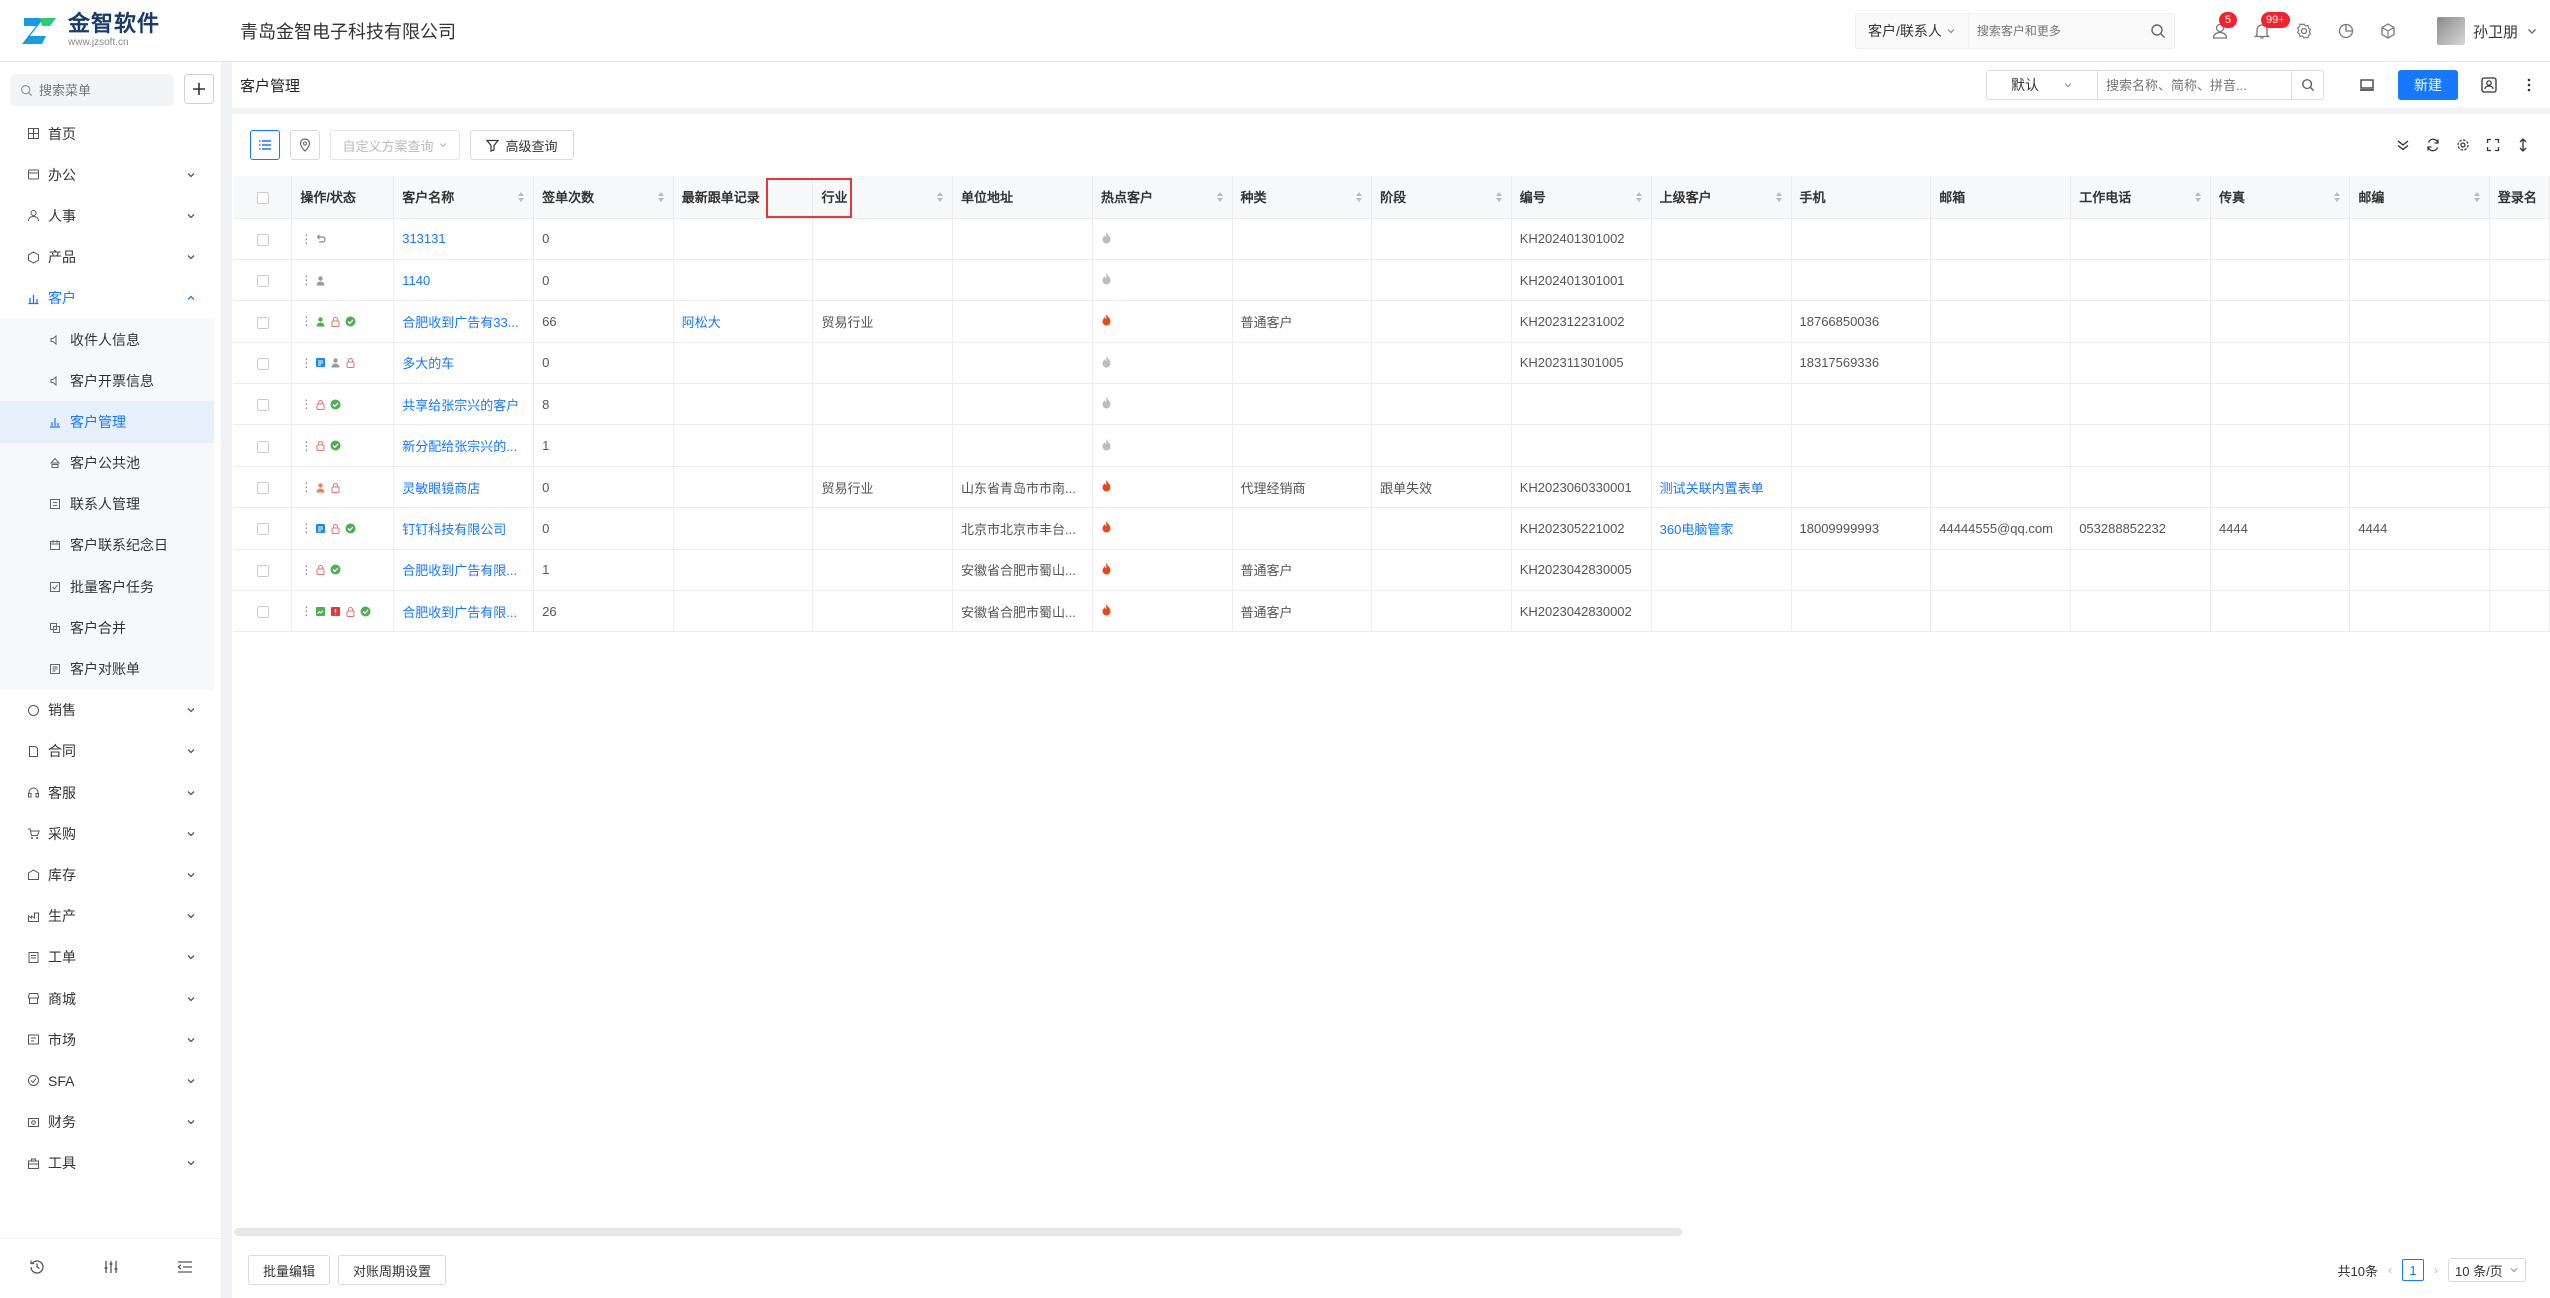 This screenshot has width=2550, height=1298. What do you see at coordinates (111, 1080) in the screenshot?
I see `sidebar-item-sfa: SFA` at bounding box center [111, 1080].